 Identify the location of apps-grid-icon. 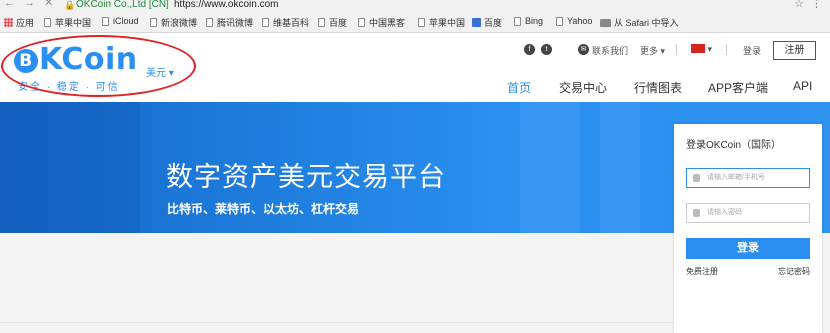
(8, 22).